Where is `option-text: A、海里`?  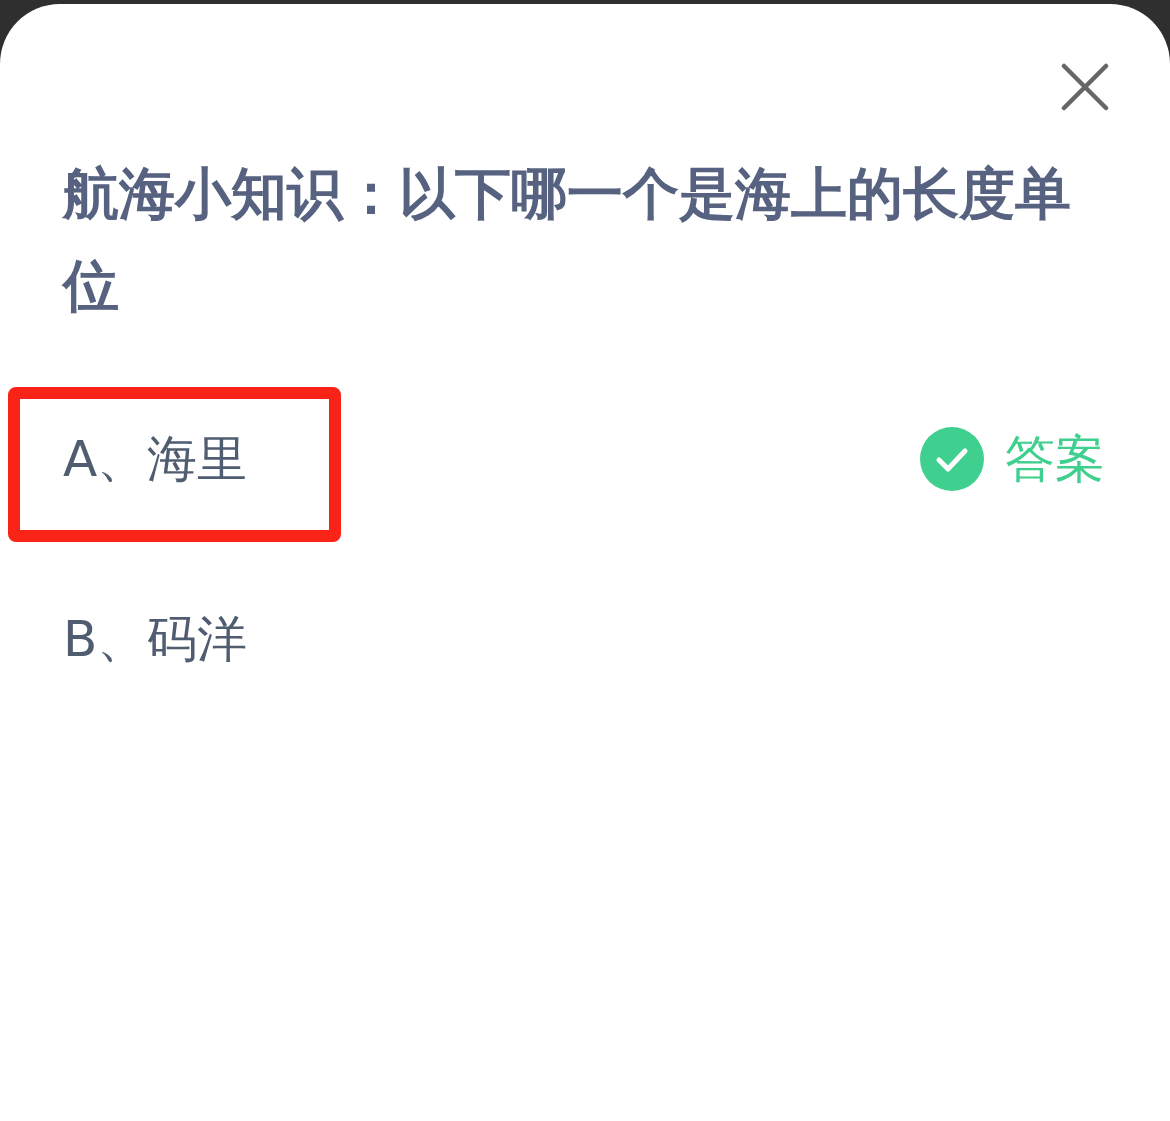 option-text: A、海里 is located at coordinates (155, 459).